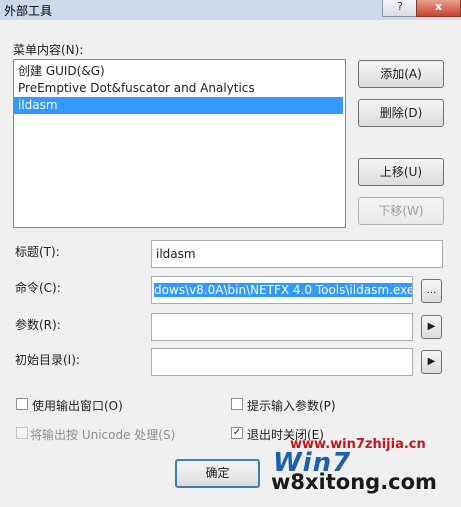 This screenshot has height=507, width=461. What do you see at coordinates (103, 435) in the screenshot?
I see `unicode-label: 将输出按 Unicode 处理(S)` at bounding box center [103, 435].